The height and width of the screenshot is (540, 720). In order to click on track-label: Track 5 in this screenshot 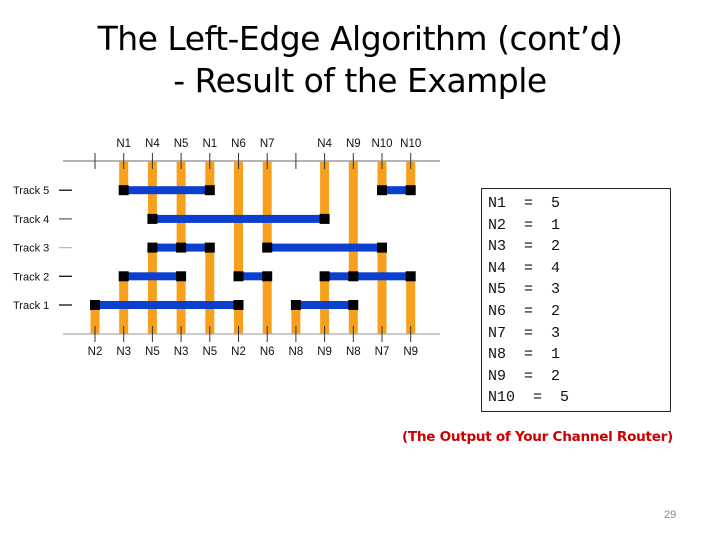, I will do `click(31, 191)`.